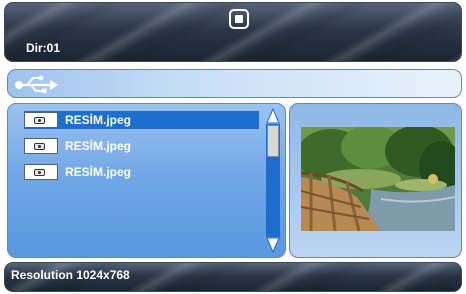 The image size is (466, 294). I want to click on resolution-label: Resolution 1024x768, so click(70, 275).